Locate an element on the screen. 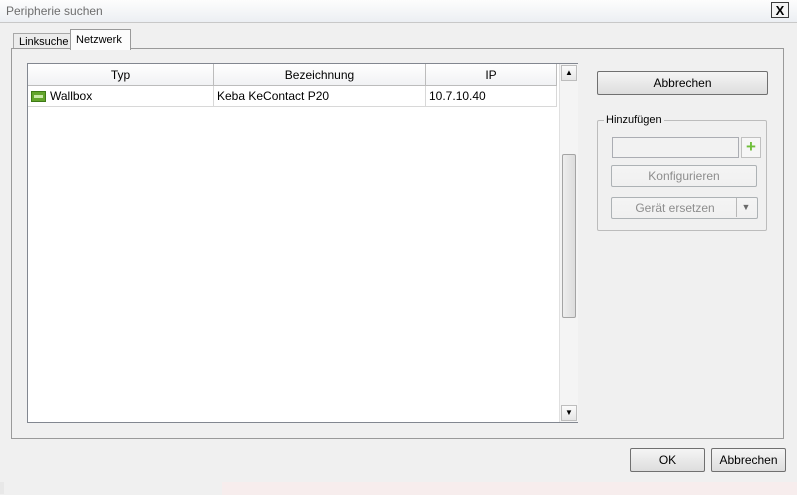  window-title: Peripherie suchen is located at coordinates (54, 11).